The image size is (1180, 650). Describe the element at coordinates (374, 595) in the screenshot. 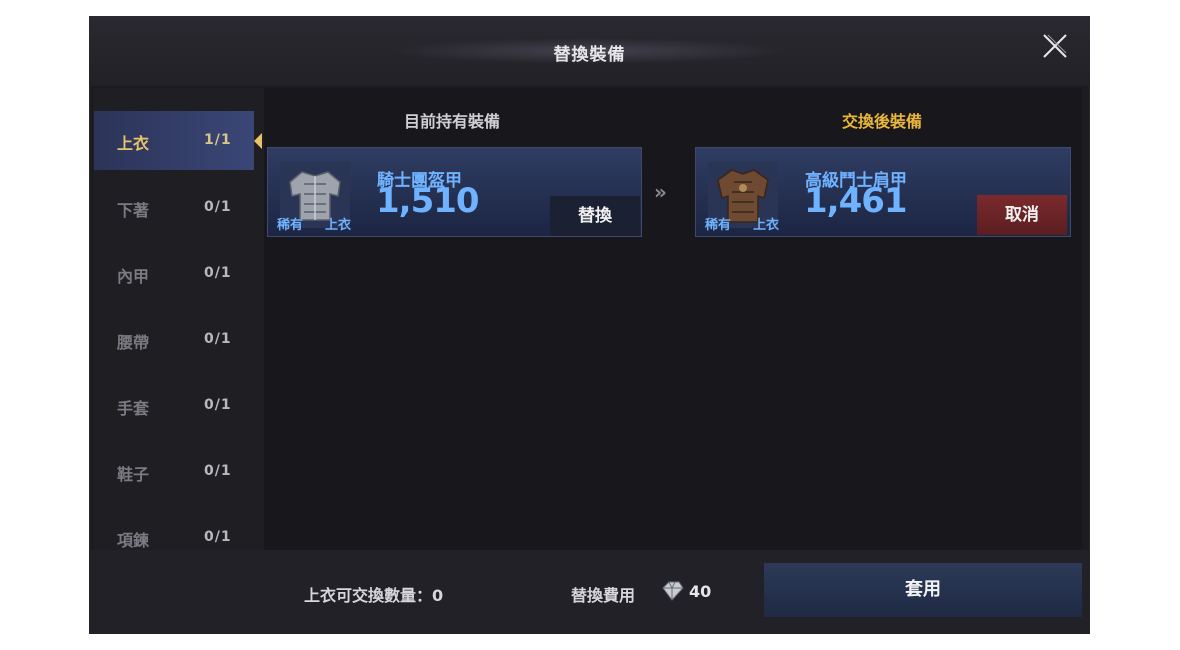

I see `exchange-count-text: 上衣可交換數量：0` at that location.